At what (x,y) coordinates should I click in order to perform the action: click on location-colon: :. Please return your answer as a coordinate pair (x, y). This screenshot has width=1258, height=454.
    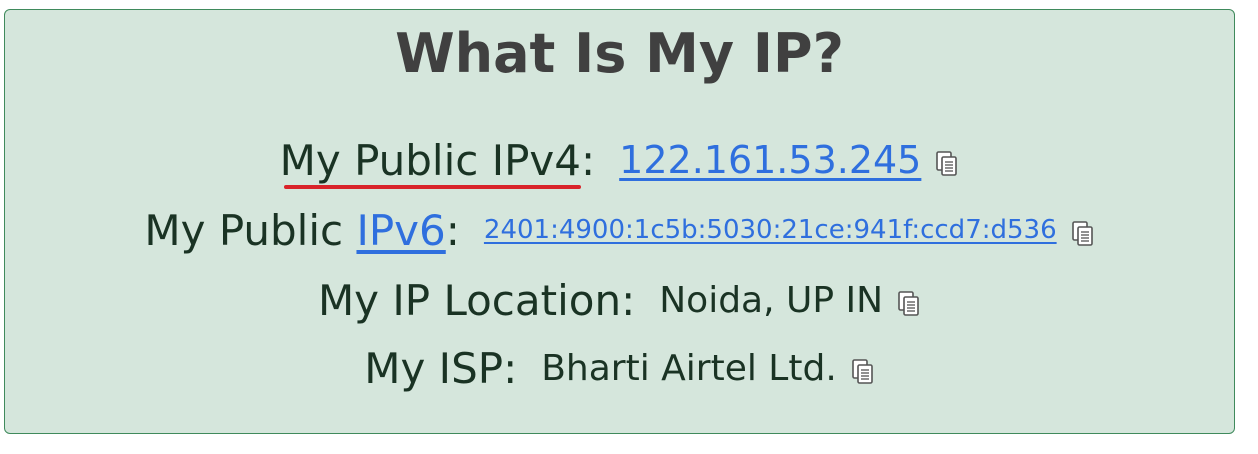
    Looking at the image, I should click on (628, 300).